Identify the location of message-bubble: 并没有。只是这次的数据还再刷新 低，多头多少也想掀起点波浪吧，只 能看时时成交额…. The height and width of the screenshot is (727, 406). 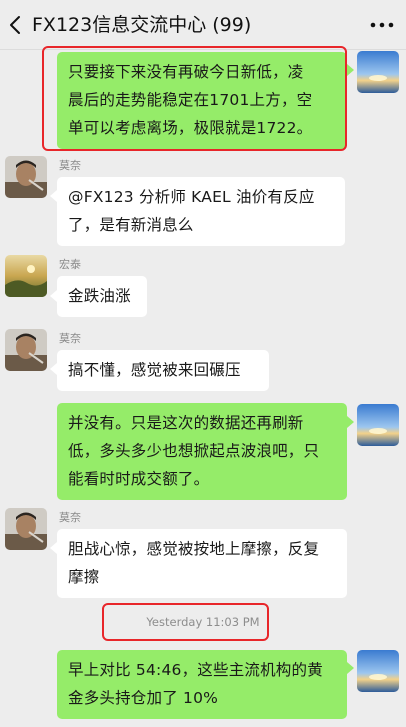
(202, 451).